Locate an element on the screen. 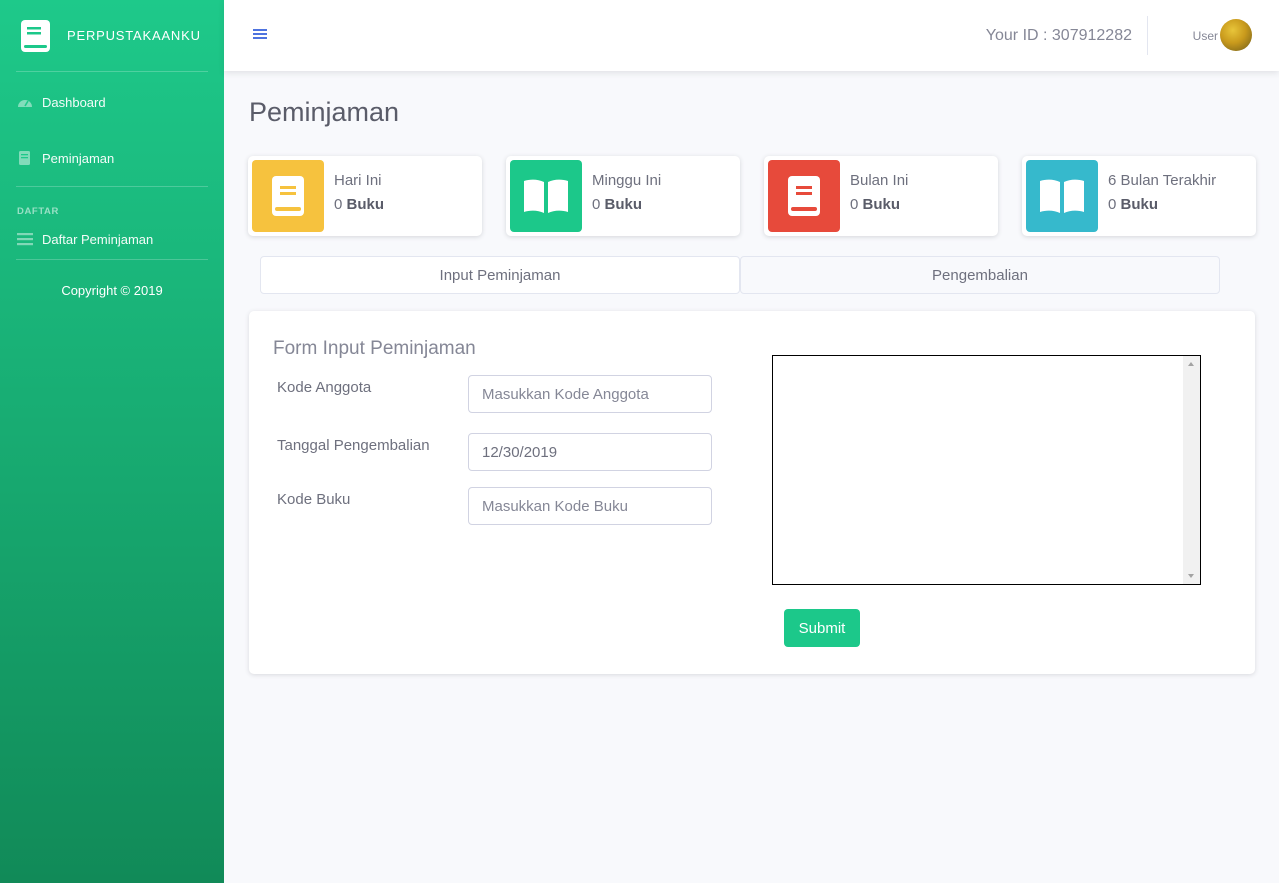  stat-label: Hari Ini is located at coordinates (358, 180).